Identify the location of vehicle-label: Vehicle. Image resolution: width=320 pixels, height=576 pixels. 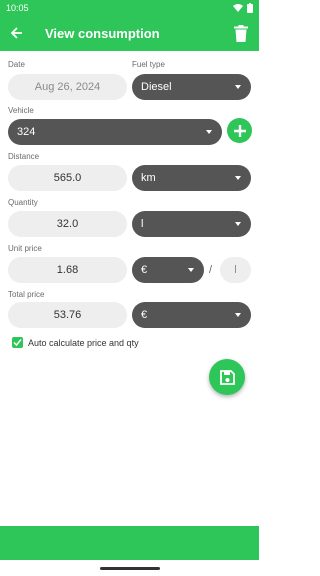
(21, 110).